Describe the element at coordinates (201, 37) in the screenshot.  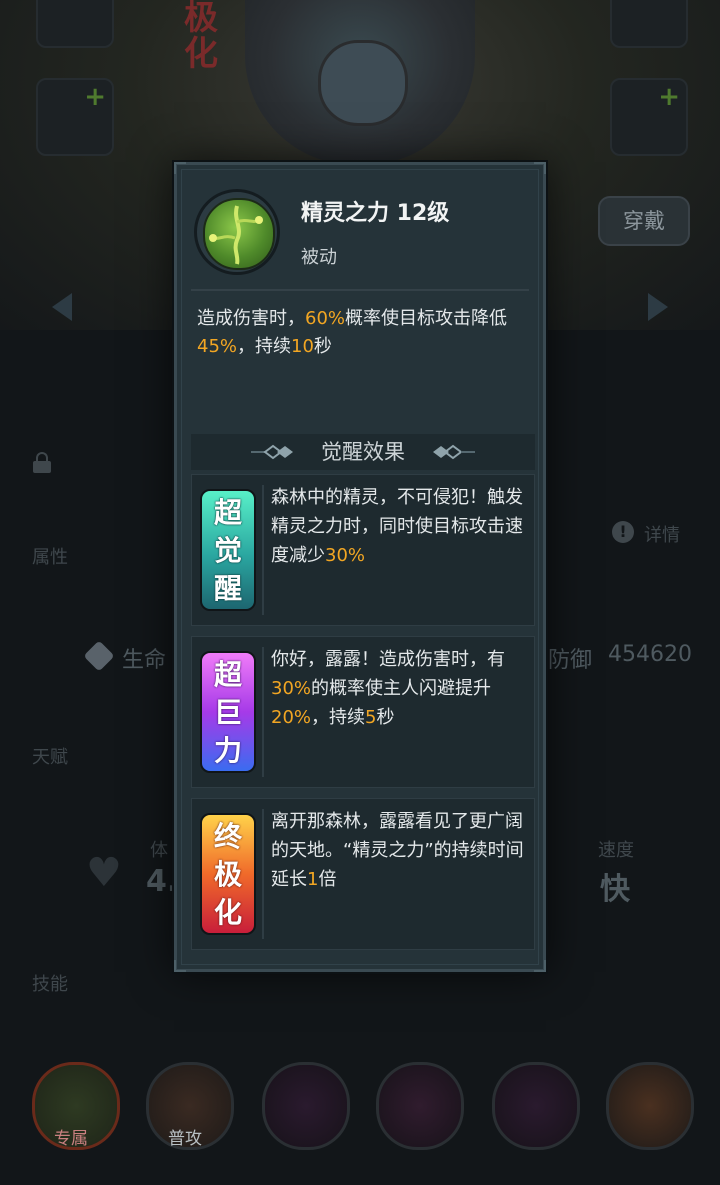
I see `hero-rank-label: 极化` at that location.